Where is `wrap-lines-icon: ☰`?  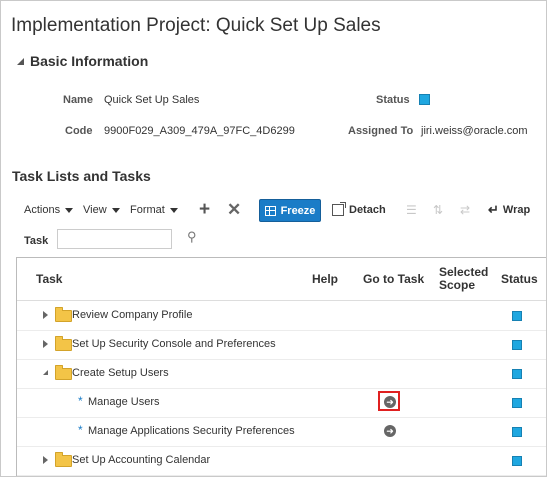 wrap-lines-icon: ☰ is located at coordinates (411, 210).